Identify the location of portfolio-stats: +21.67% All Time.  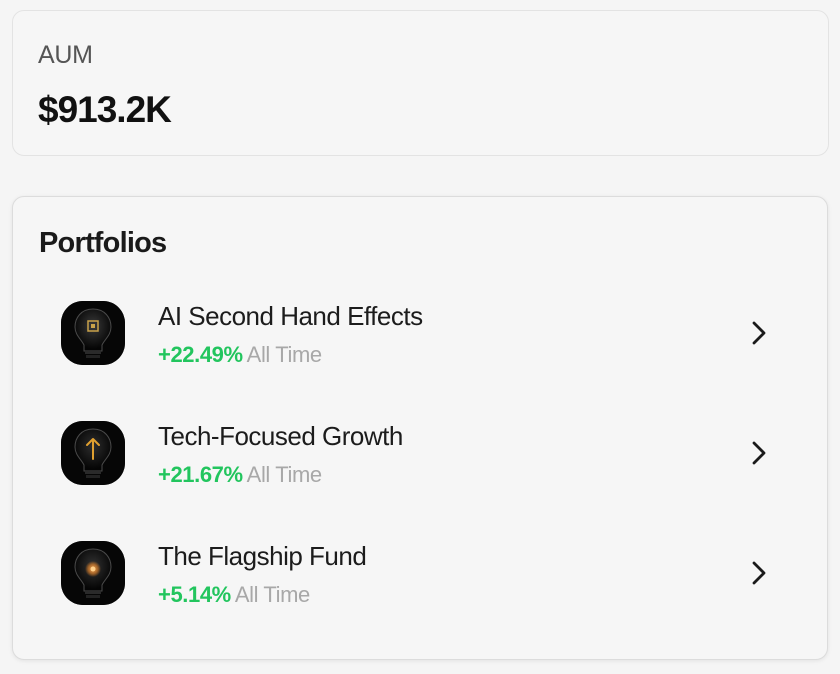
(240, 475).